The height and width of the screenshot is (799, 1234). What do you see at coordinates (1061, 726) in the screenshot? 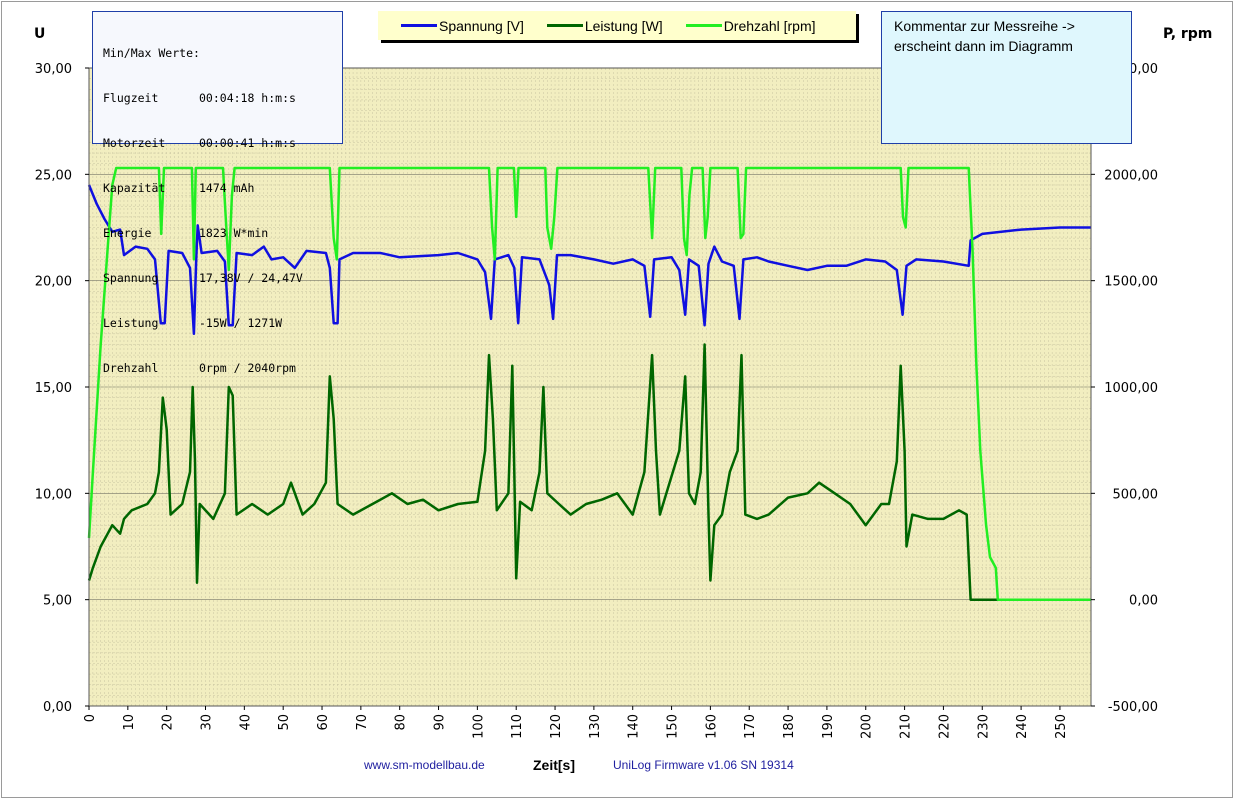
I see `x-tick-label: 250` at bounding box center [1061, 726].